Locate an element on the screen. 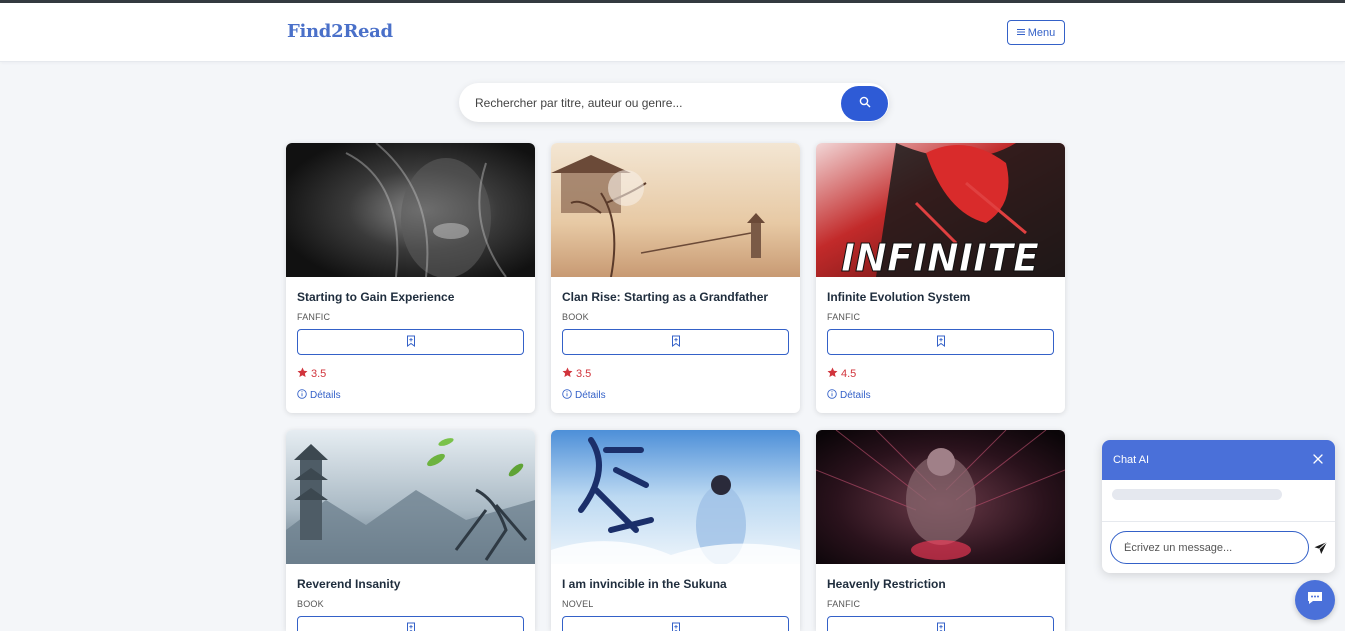 The height and width of the screenshot is (631, 1345). brand-logo: Find2Read is located at coordinates (340, 31).